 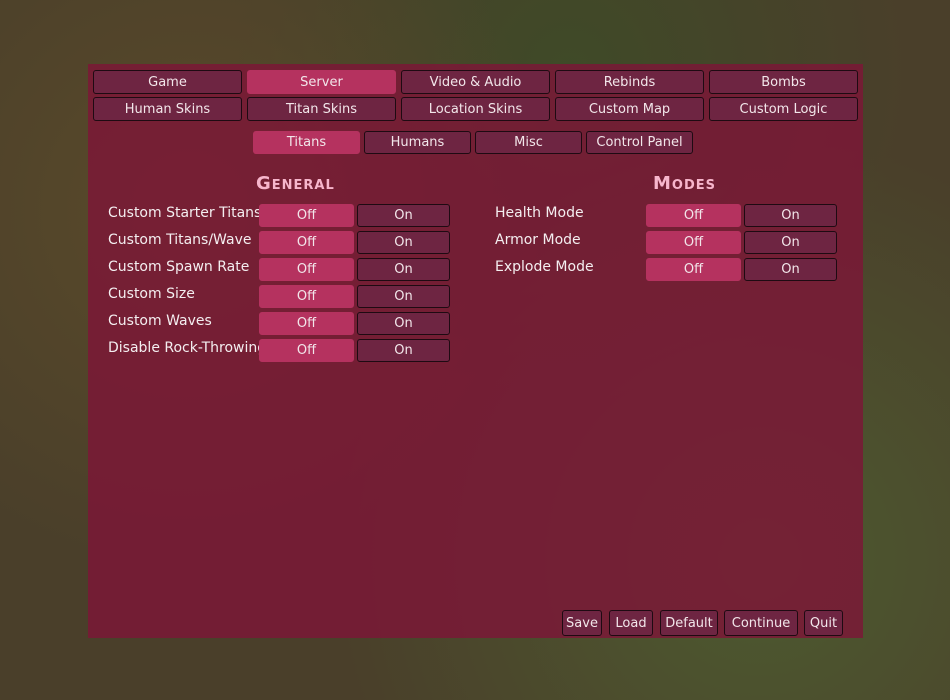 I want to click on default-button: Default, so click(x=689, y=623).